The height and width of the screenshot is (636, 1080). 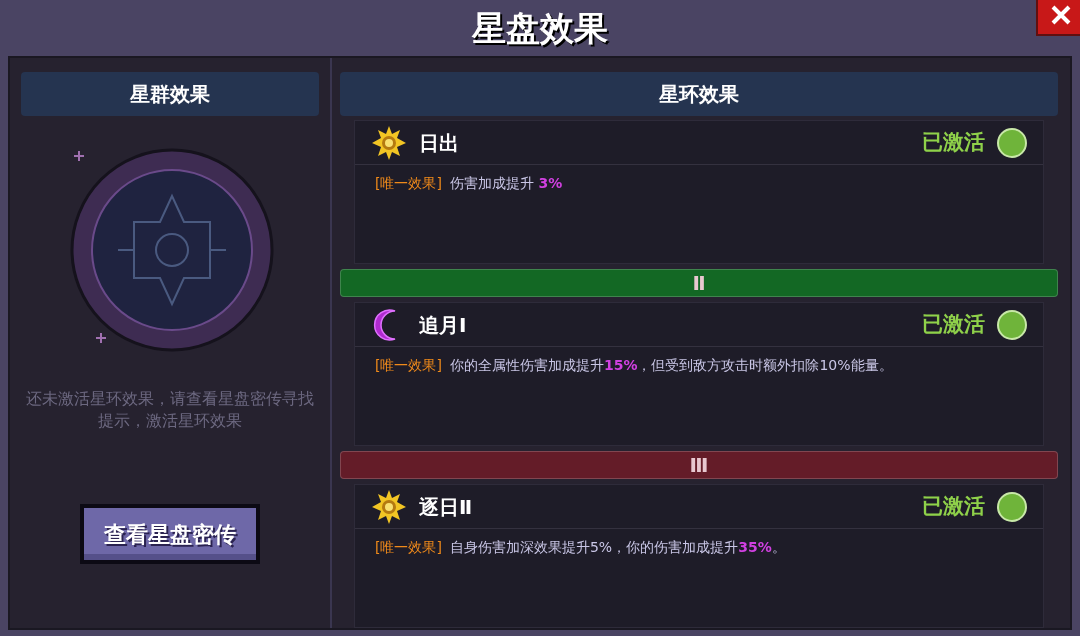 What do you see at coordinates (1061, 15) in the screenshot?
I see `close-icon` at bounding box center [1061, 15].